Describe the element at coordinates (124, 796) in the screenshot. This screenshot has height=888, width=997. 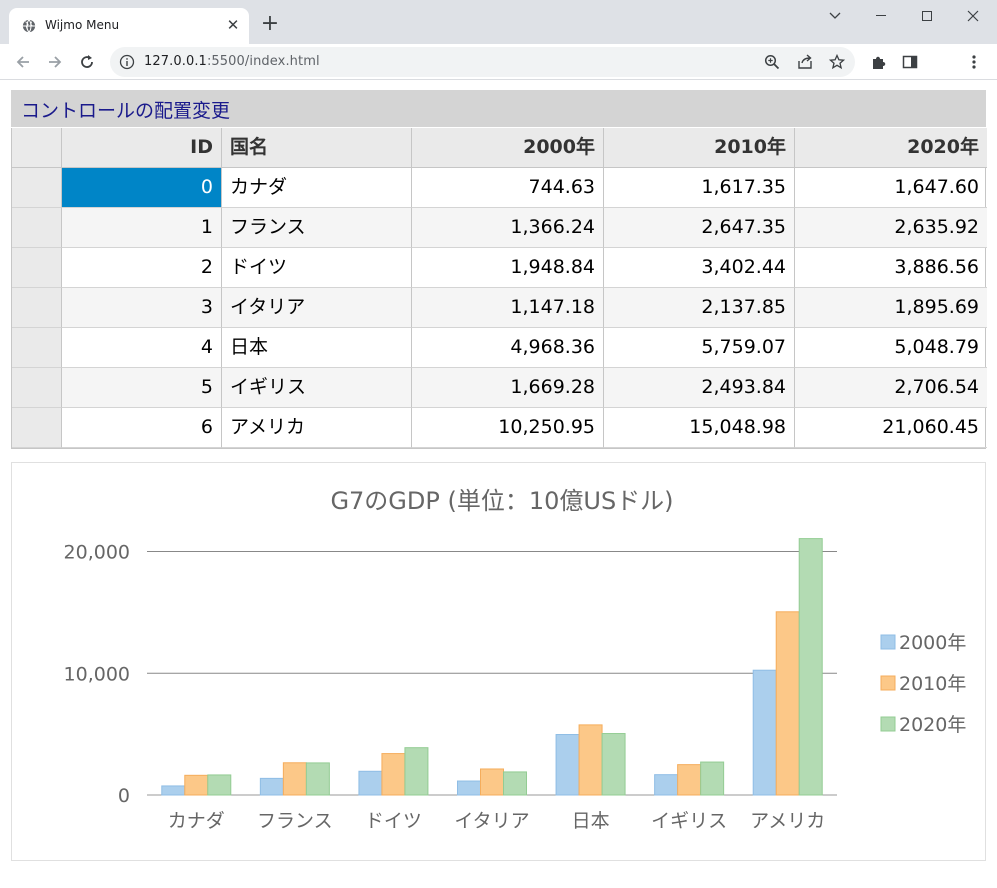
I see `y-tick-label: 0` at that location.